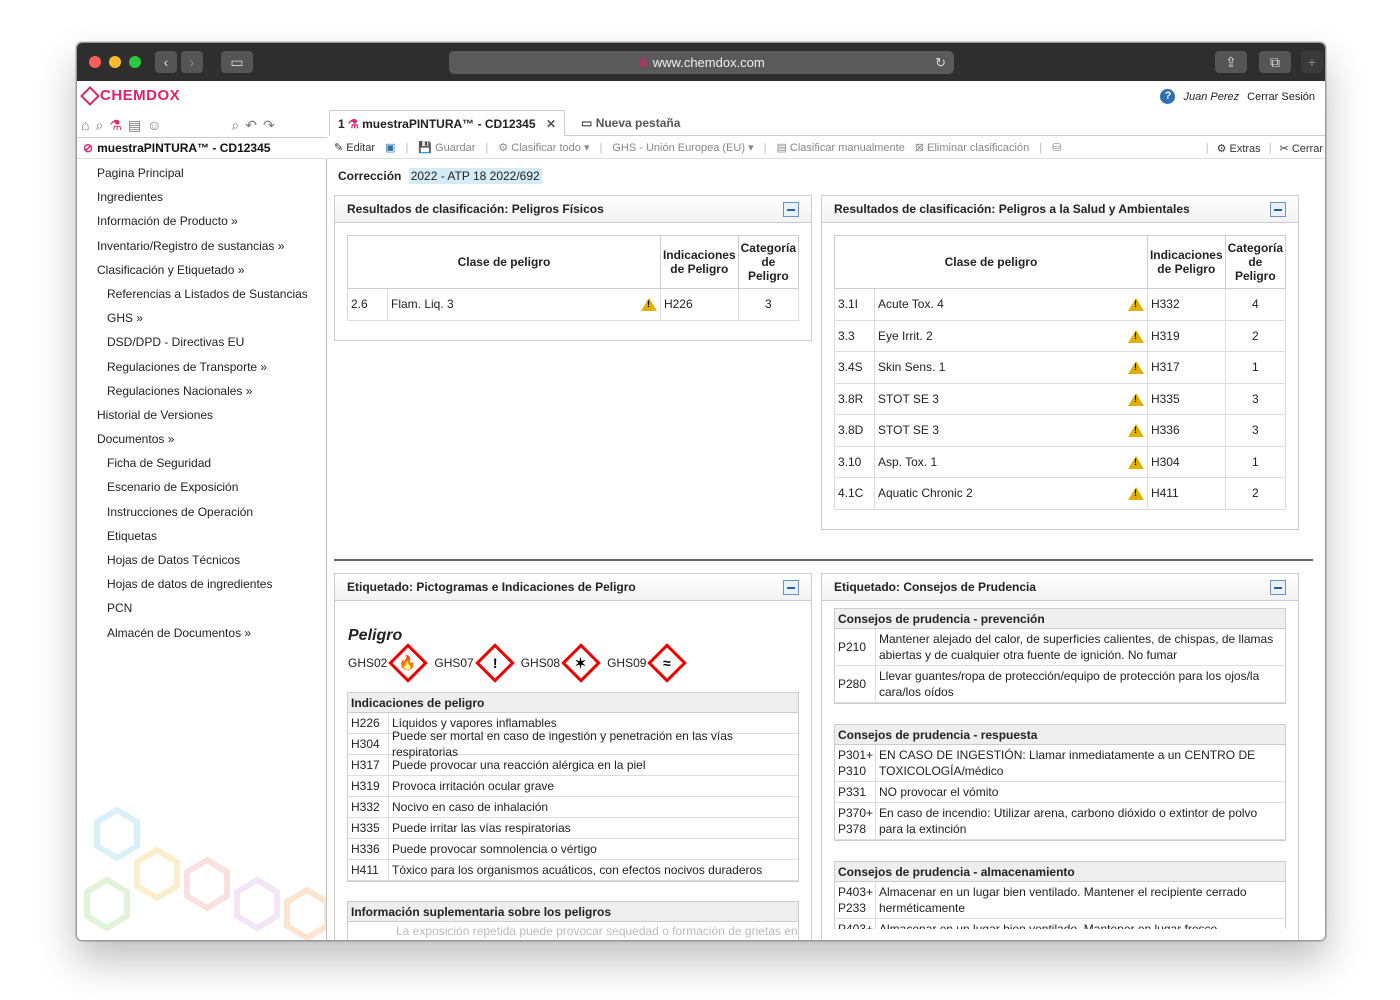 This screenshot has width=1400, height=1000. What do you see at coordinates (1011, 335) in the screenshot?
I see `hazard-class-cell: Eye Irrit. 2` at bounding box center [1011, 335].